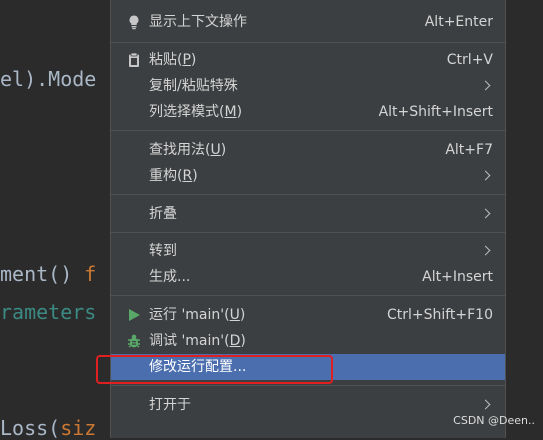 The width and height of the screenshot is (543, 440). Describe the element at coordinates (134, 22) in the screenshot. I see `lightbulb-icon` at that location.